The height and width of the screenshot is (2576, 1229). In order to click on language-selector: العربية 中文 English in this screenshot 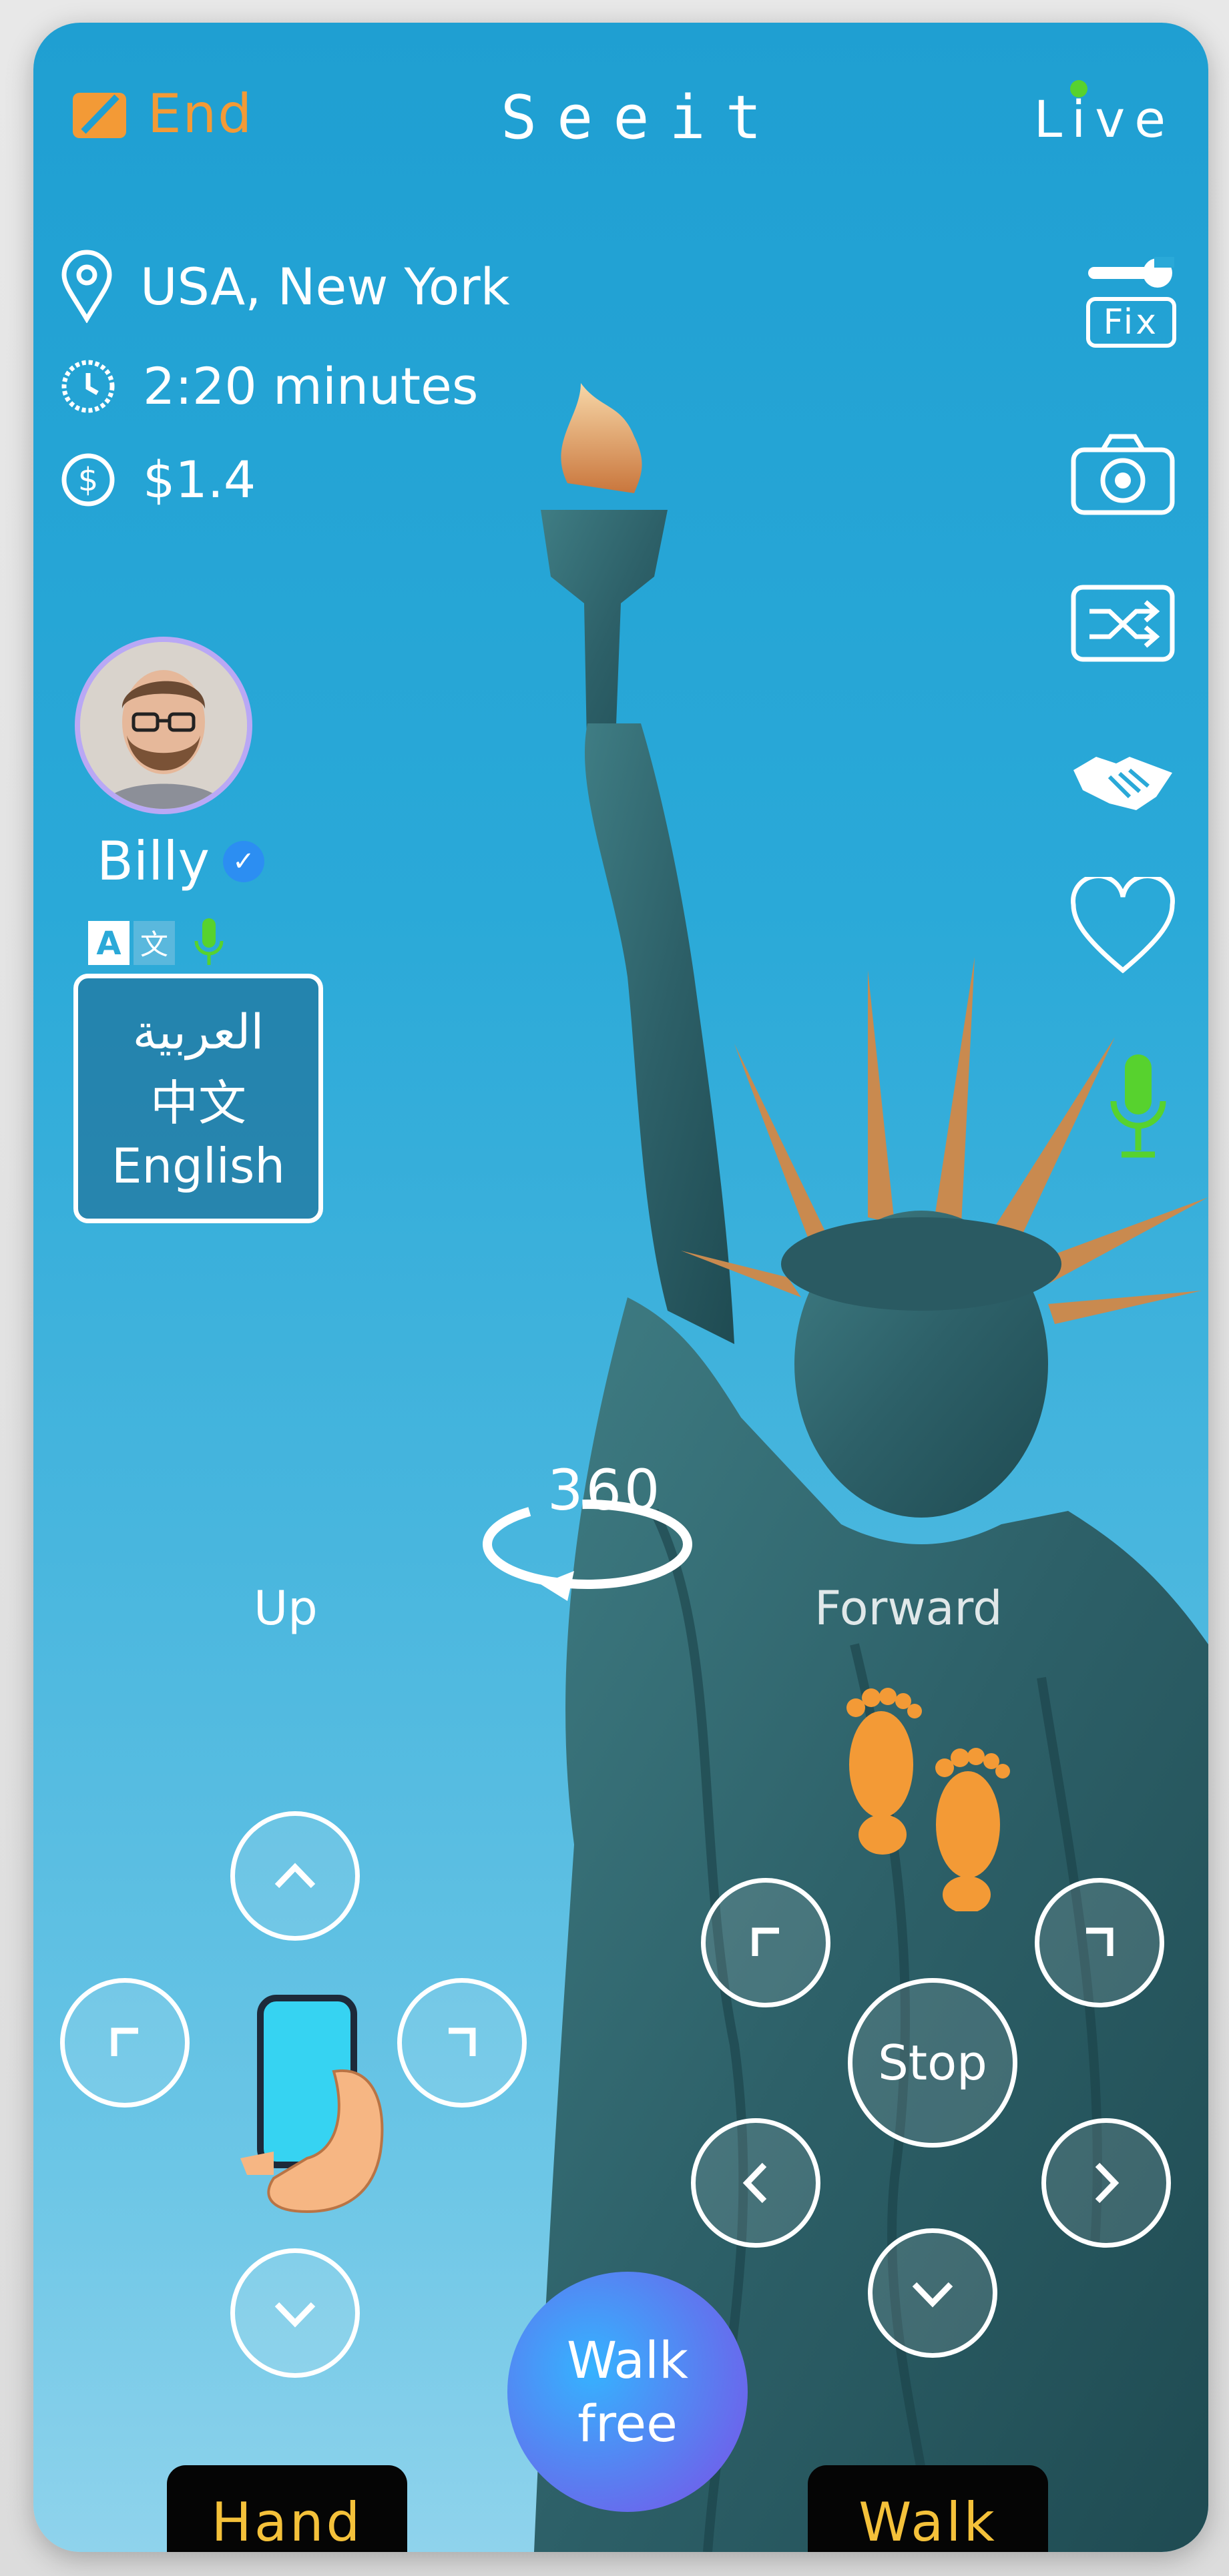, I will do `click(198, 1098)`.